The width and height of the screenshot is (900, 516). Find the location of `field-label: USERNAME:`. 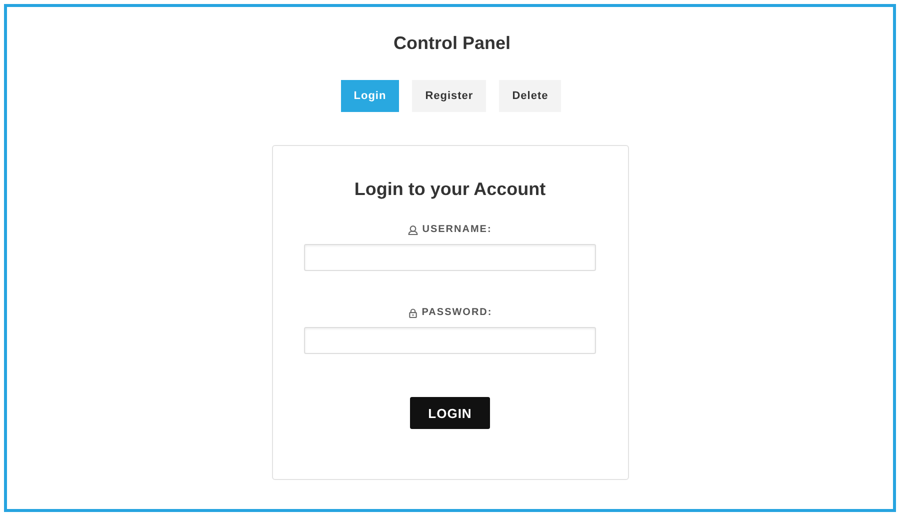

field-label: USERNAME: is located at coordinates (457, 229).